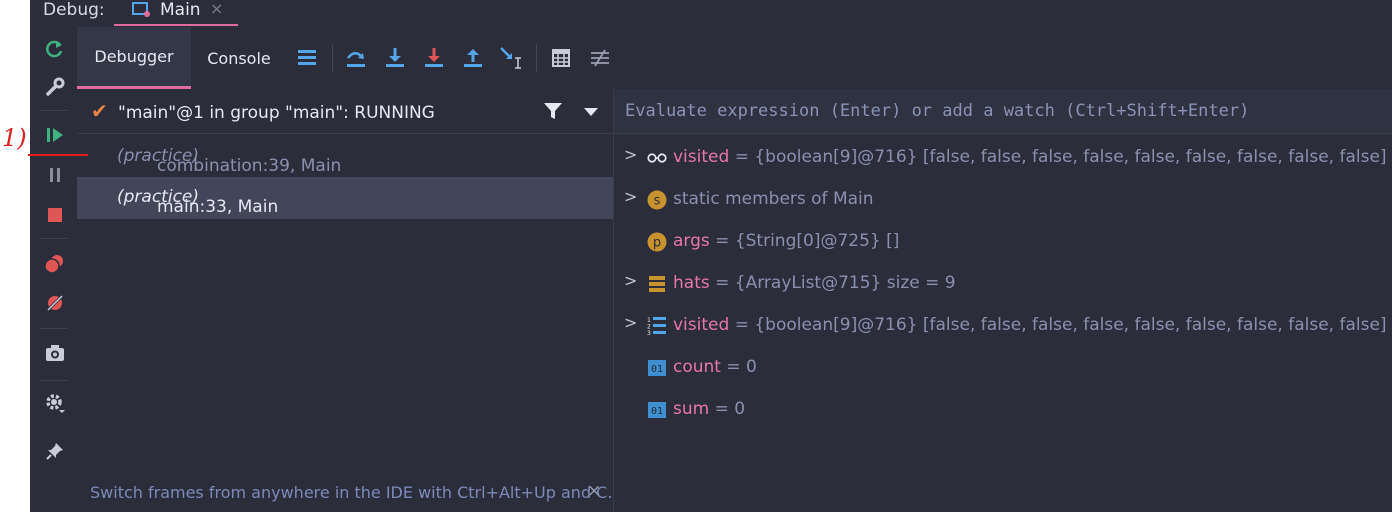 The height and width of the screenshot is (512, 1392). Describe the element at coordinates (307, 58) in the screenshot. I see `list-icon` at that location.